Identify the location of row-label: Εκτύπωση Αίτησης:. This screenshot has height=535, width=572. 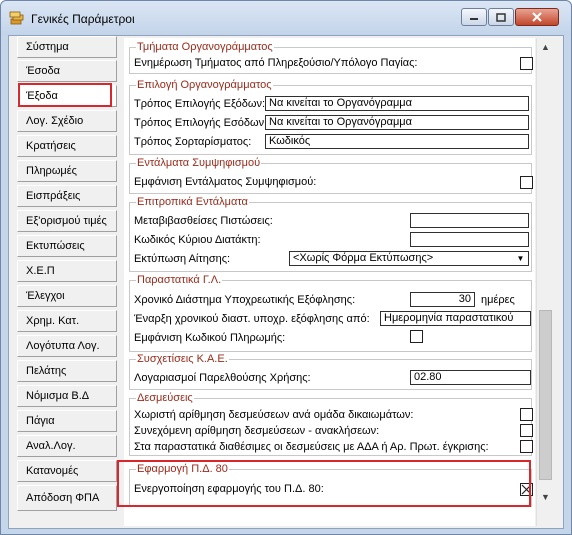
(182, 259).